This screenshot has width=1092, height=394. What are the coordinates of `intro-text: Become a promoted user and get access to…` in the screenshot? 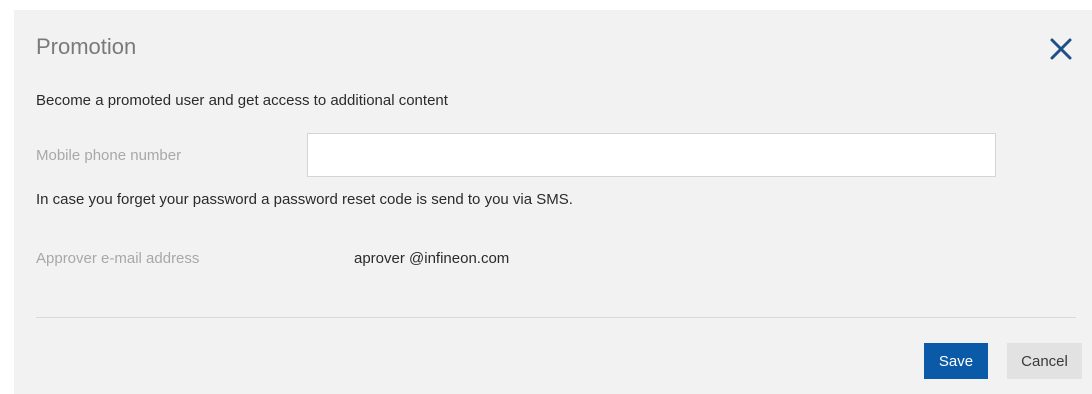 It's located at (242, 100).